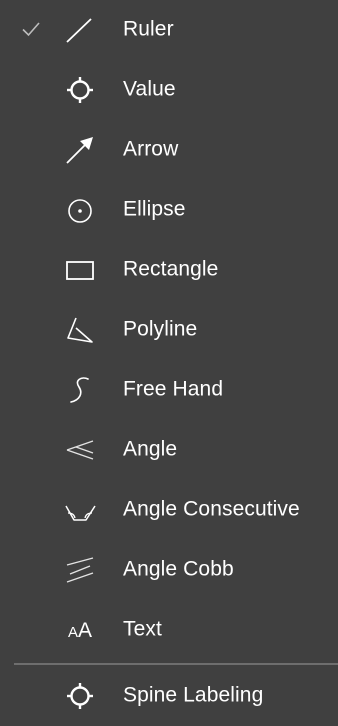 Image resolution: width=338 pixels, height=726 pixels. I want to click on menu-item-label: Ruler, so click(148, 29).